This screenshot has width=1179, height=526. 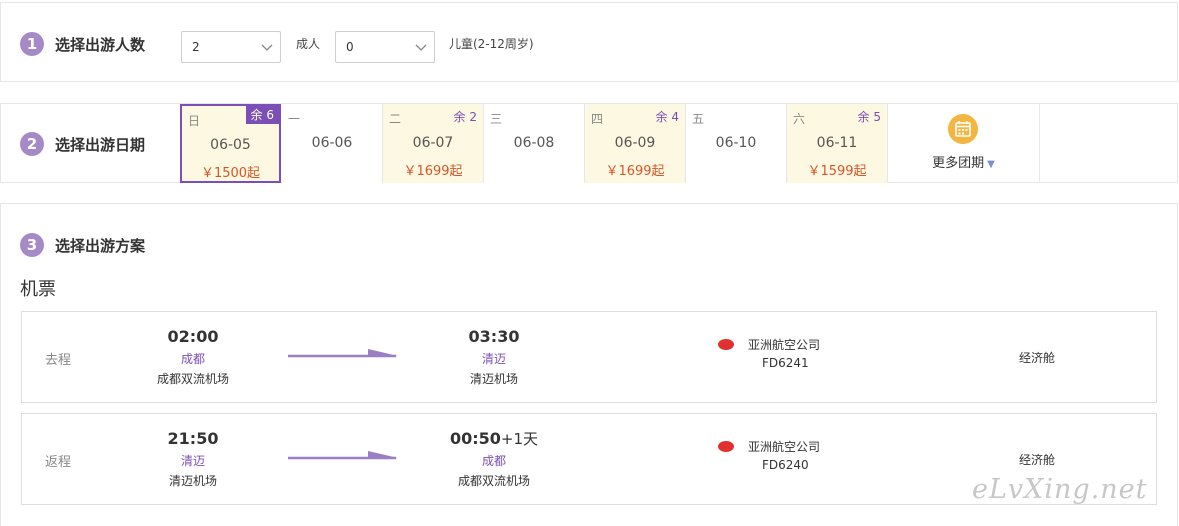 I want to click on departure-block: 21:50 清迈 清迈机场, so click(x=193, y=458).